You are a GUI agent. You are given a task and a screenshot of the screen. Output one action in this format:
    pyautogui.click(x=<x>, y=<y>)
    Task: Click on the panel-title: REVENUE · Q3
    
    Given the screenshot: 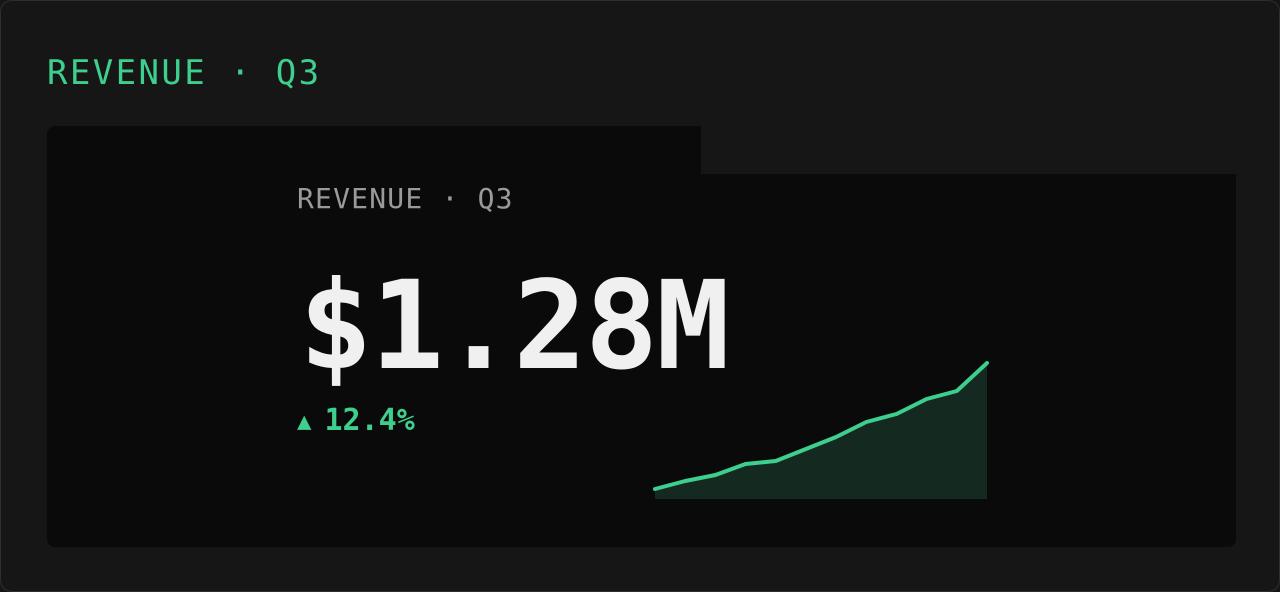 What is the action you would take?
    pyautogui.click(x=184, y=73)
    